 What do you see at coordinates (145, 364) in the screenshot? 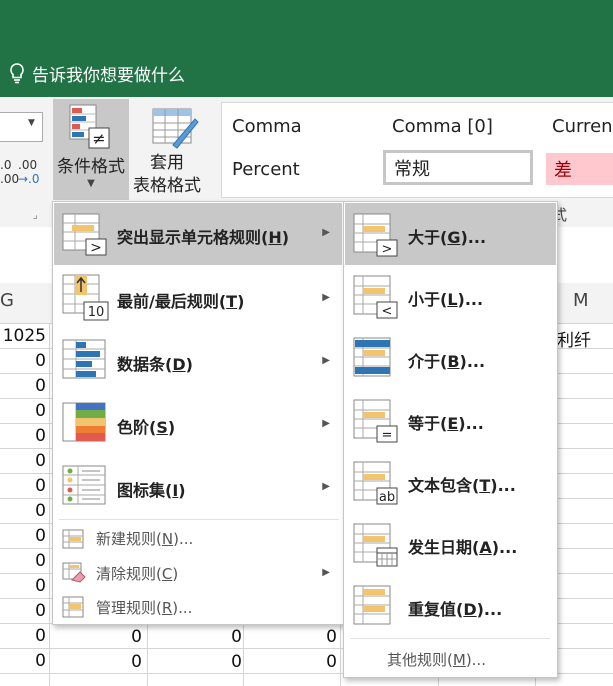
I see `menu-label: 数据条(` at bounding box center [145, 364].